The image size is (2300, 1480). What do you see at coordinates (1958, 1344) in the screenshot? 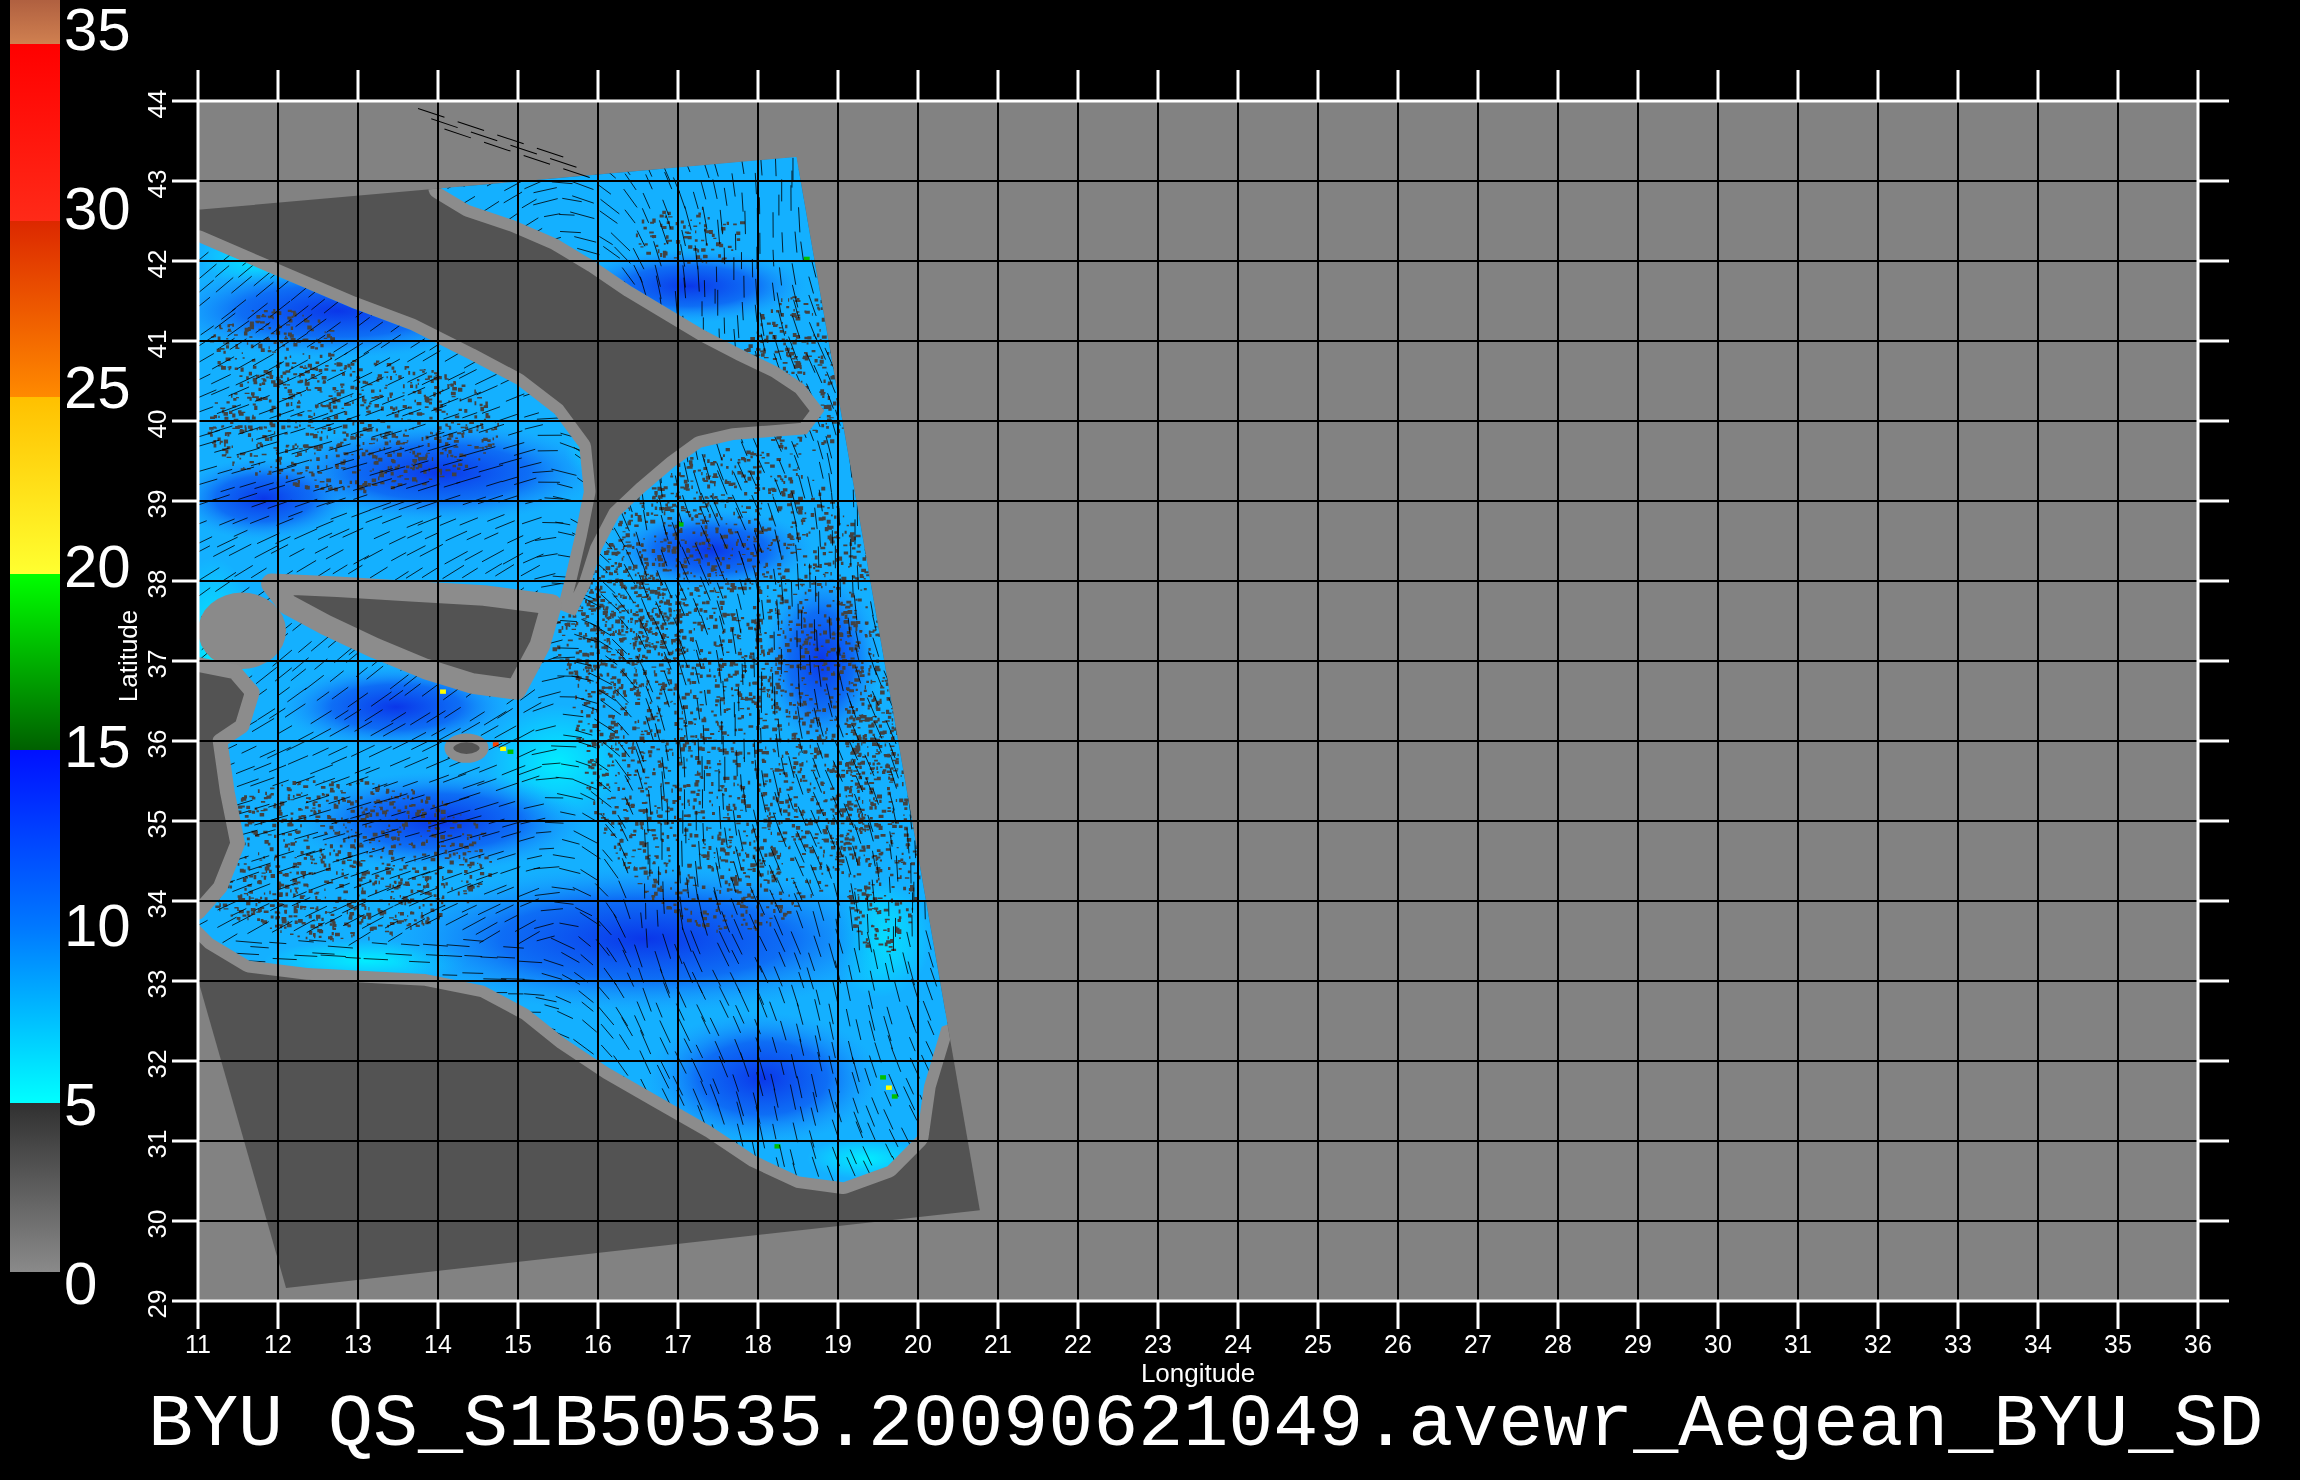
I see `x-tick-label: 33` at bounding box center [1958, 1344].